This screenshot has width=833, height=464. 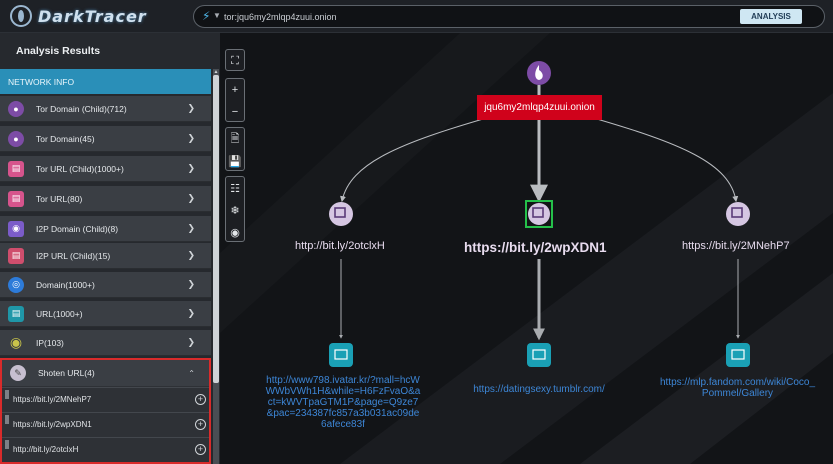 What do you see at coordinates (58, 51) in the screenshot?
I see `sidebar-title: Analysis Results` at bounding box center [58, 51].